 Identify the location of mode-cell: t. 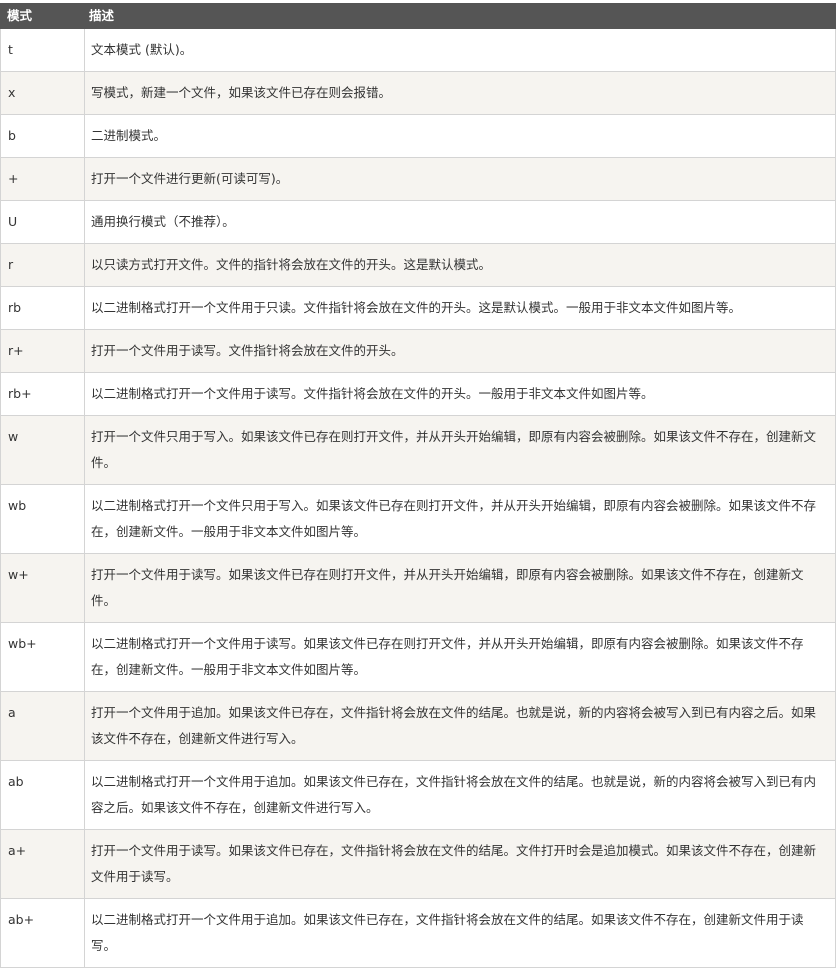
(42, 50).